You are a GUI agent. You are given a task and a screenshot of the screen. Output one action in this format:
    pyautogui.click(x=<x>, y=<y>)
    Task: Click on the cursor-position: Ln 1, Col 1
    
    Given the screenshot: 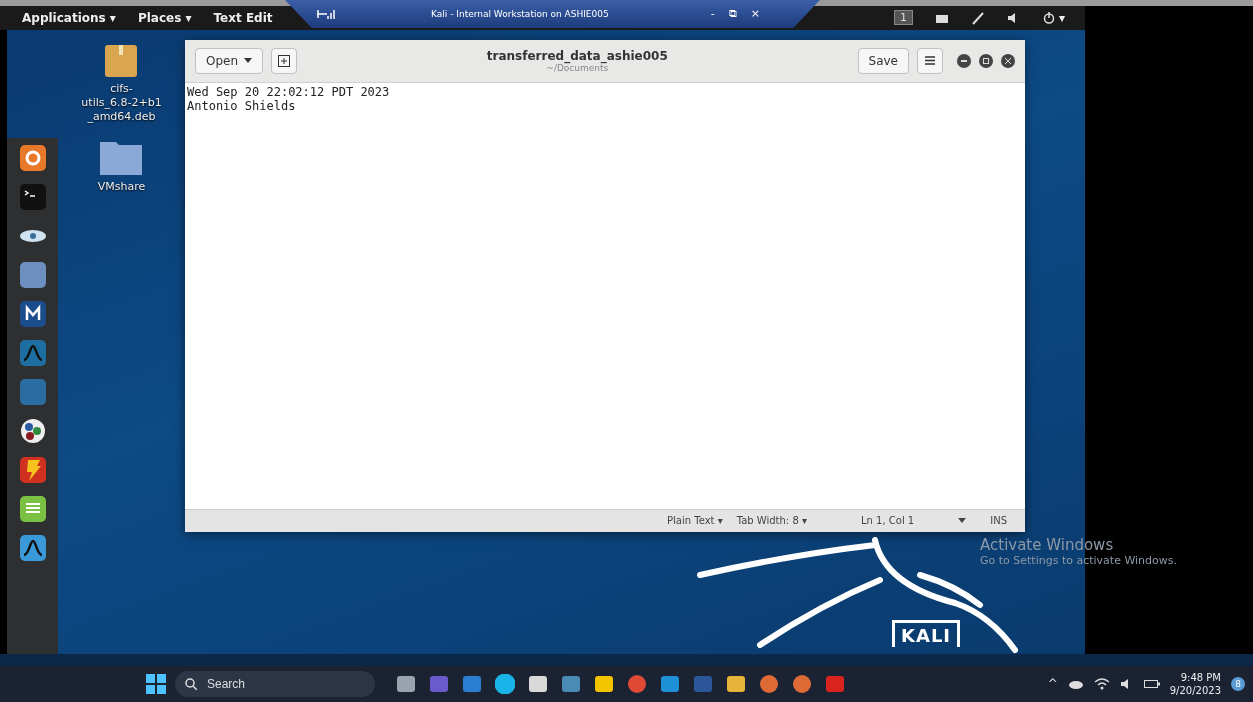 What is the action you would take?
    pyautogui.click(x=888, y=521)
    